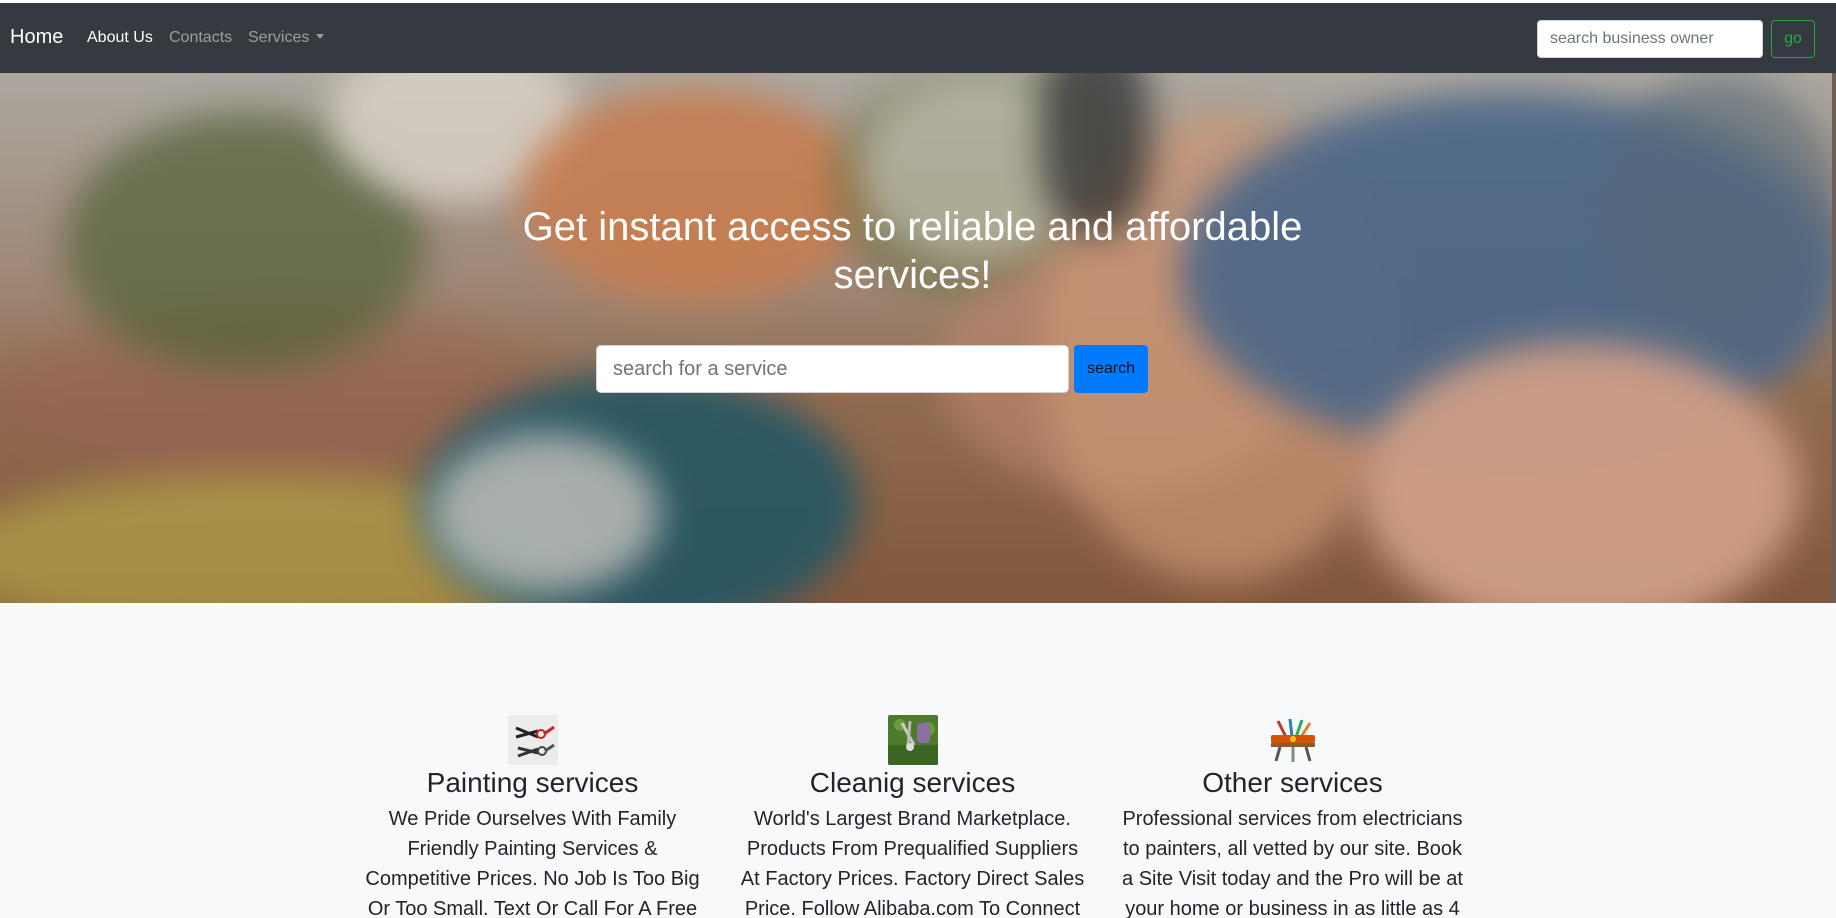 The image size is (1836, 918). Describe the element at coordinates (1834, 338) in the screenshot. I see `page-scrollbar` at that location.